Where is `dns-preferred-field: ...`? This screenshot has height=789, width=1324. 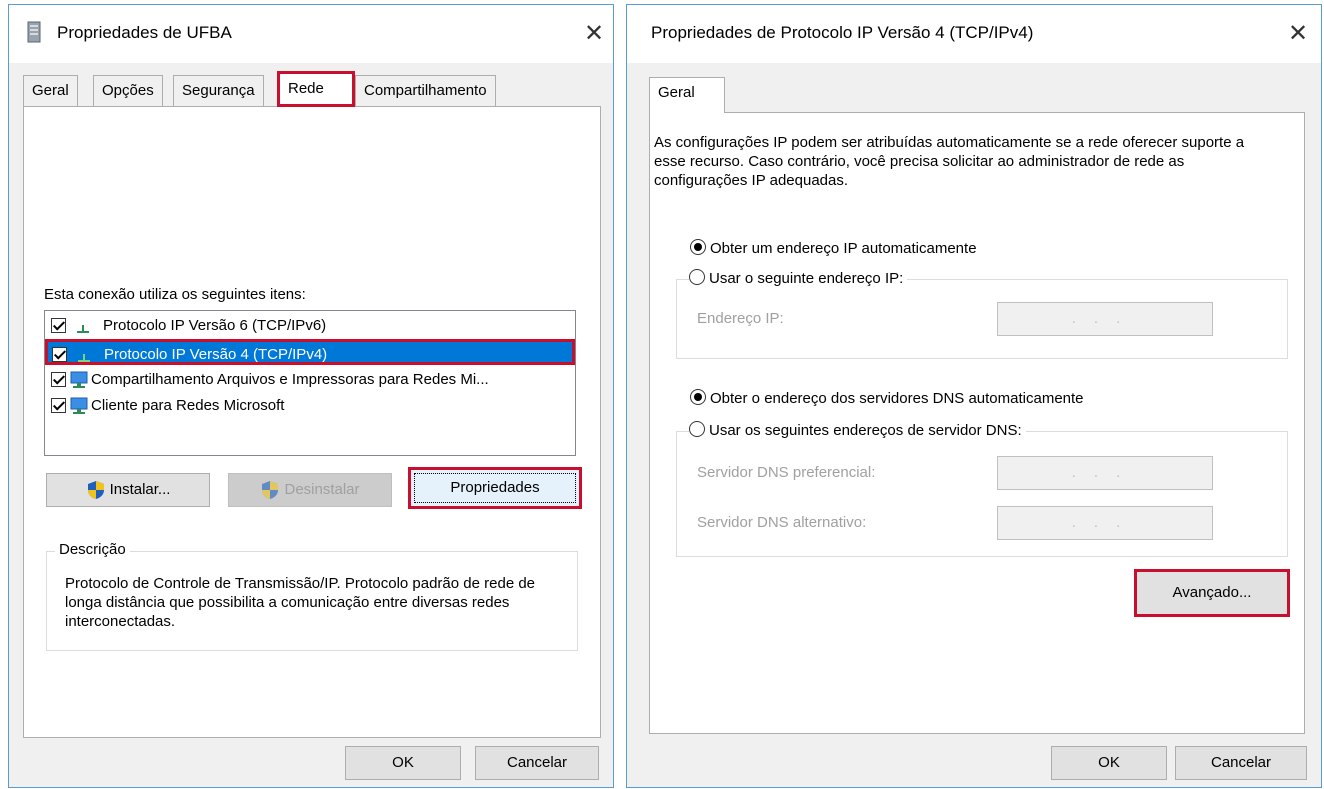 dns-preferred-field: ... is located at coordinates (1105, 473).